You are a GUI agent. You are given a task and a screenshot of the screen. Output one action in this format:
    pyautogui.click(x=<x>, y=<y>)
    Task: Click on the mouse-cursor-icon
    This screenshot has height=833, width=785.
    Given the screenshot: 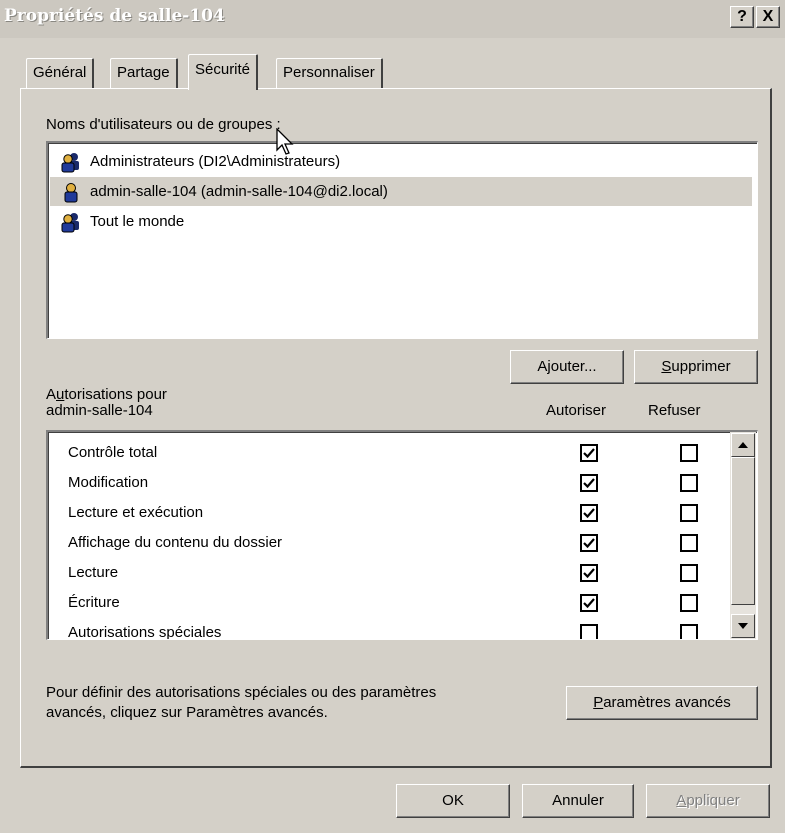 What is the action you would take?
    pyautogui.click(x=285, y=141)
    